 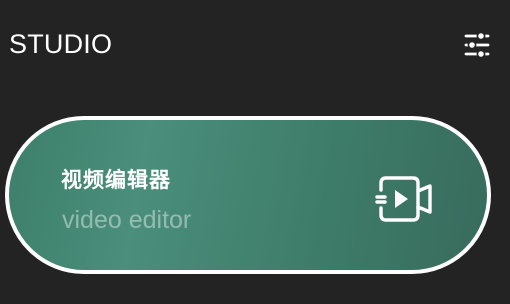 What do you see at coordinates (116, 180) in the screenshot?
I see `card-title: 视频编辑器` at bounding box center [116, 180].